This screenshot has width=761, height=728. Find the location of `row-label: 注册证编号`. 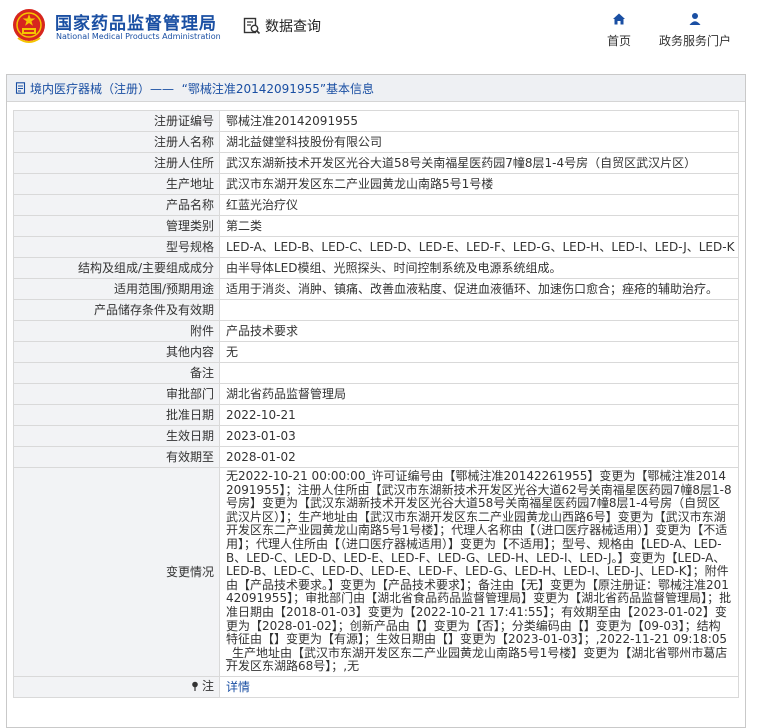

row-label: 注册证编号 is located at coordinates (116, 121).